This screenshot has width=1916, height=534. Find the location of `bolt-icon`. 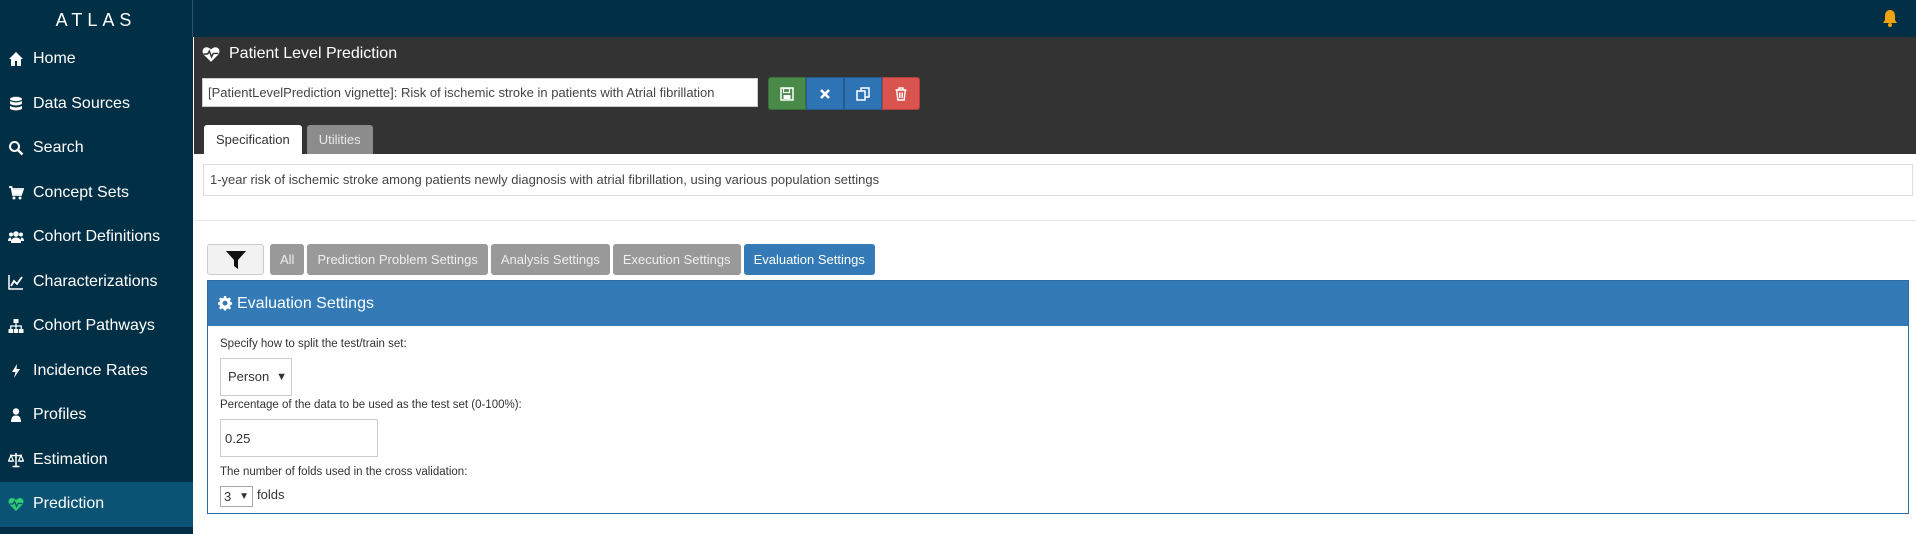

bolt-icon is located at coordinates (16, 371).